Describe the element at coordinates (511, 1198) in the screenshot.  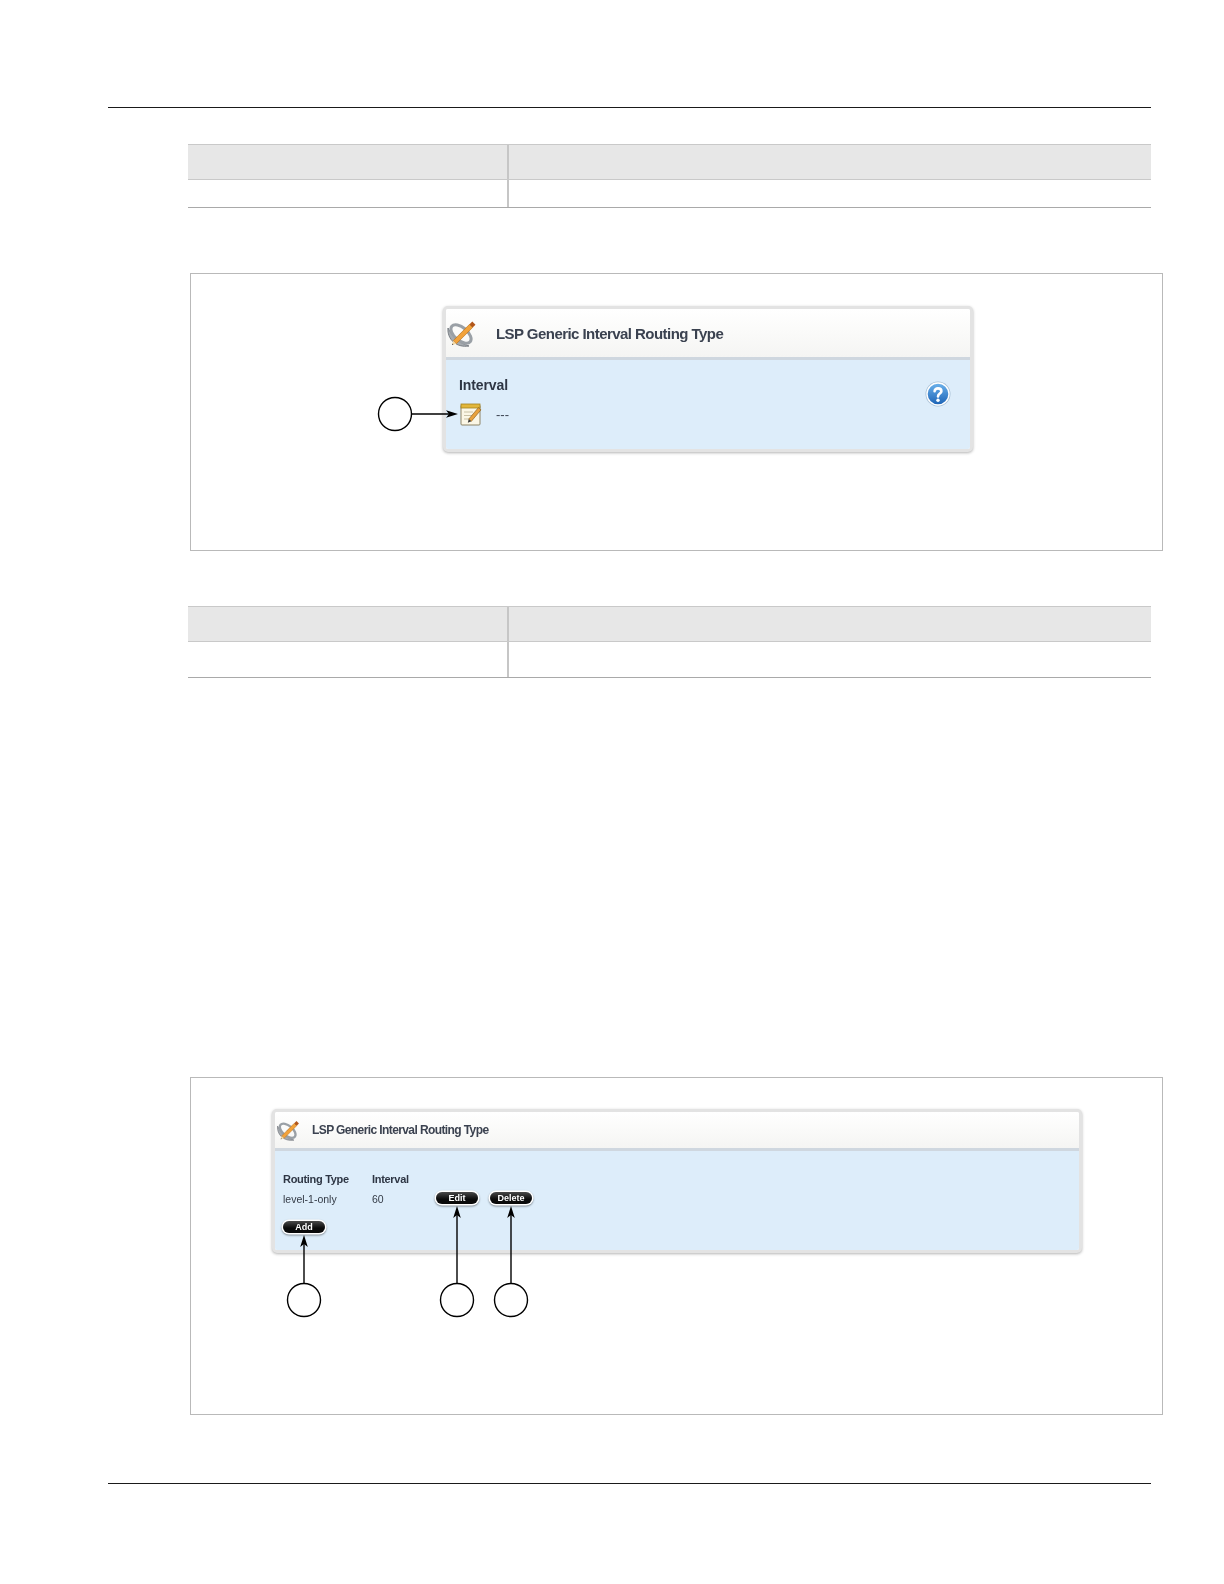
I see `row-action-button: Delete` at that location.